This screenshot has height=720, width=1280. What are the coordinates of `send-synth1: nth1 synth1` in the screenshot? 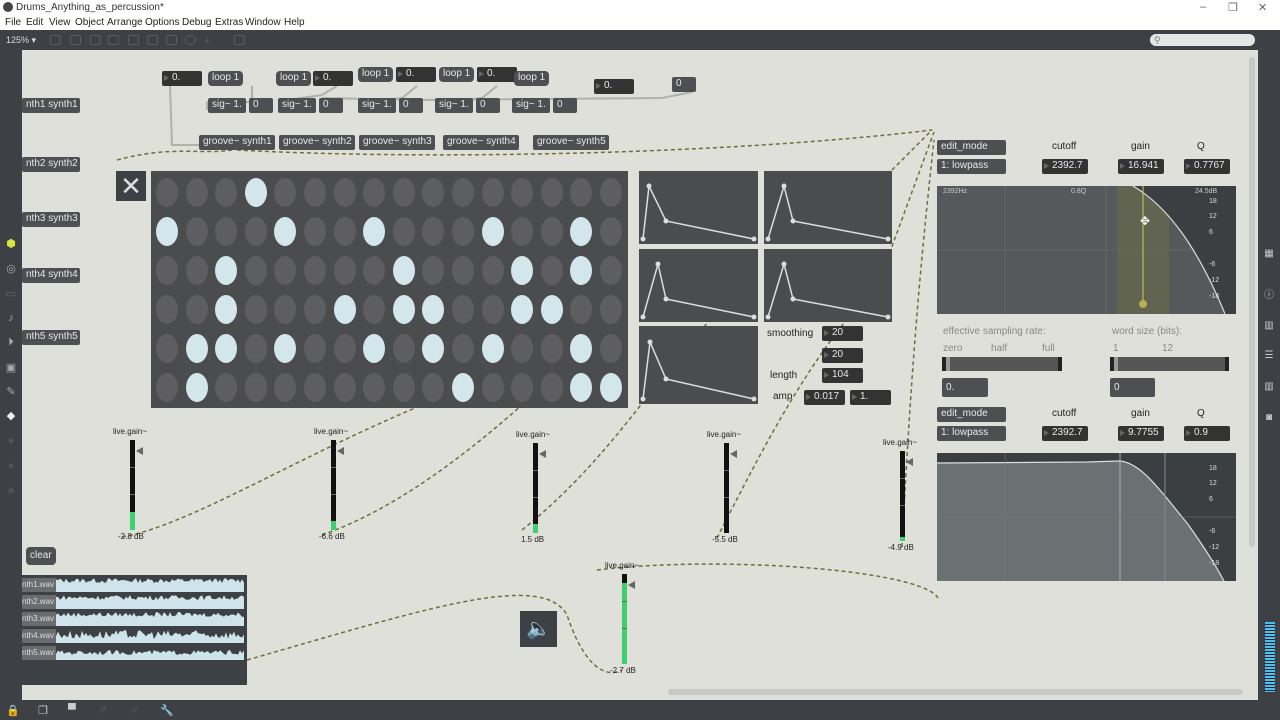 It's located at (51, 105).